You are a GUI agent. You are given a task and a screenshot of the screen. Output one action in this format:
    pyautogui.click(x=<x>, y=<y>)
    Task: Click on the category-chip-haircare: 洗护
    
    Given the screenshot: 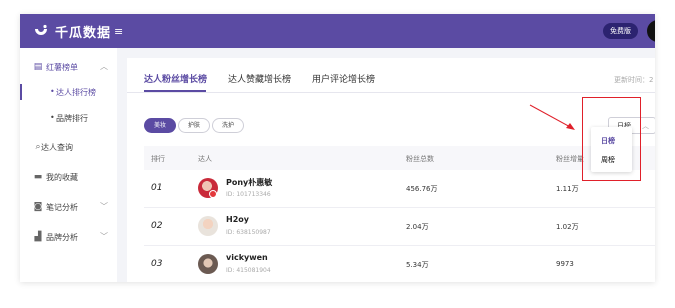 What is the action you would take?
    pyautogui.click(x=228, y=125)
    